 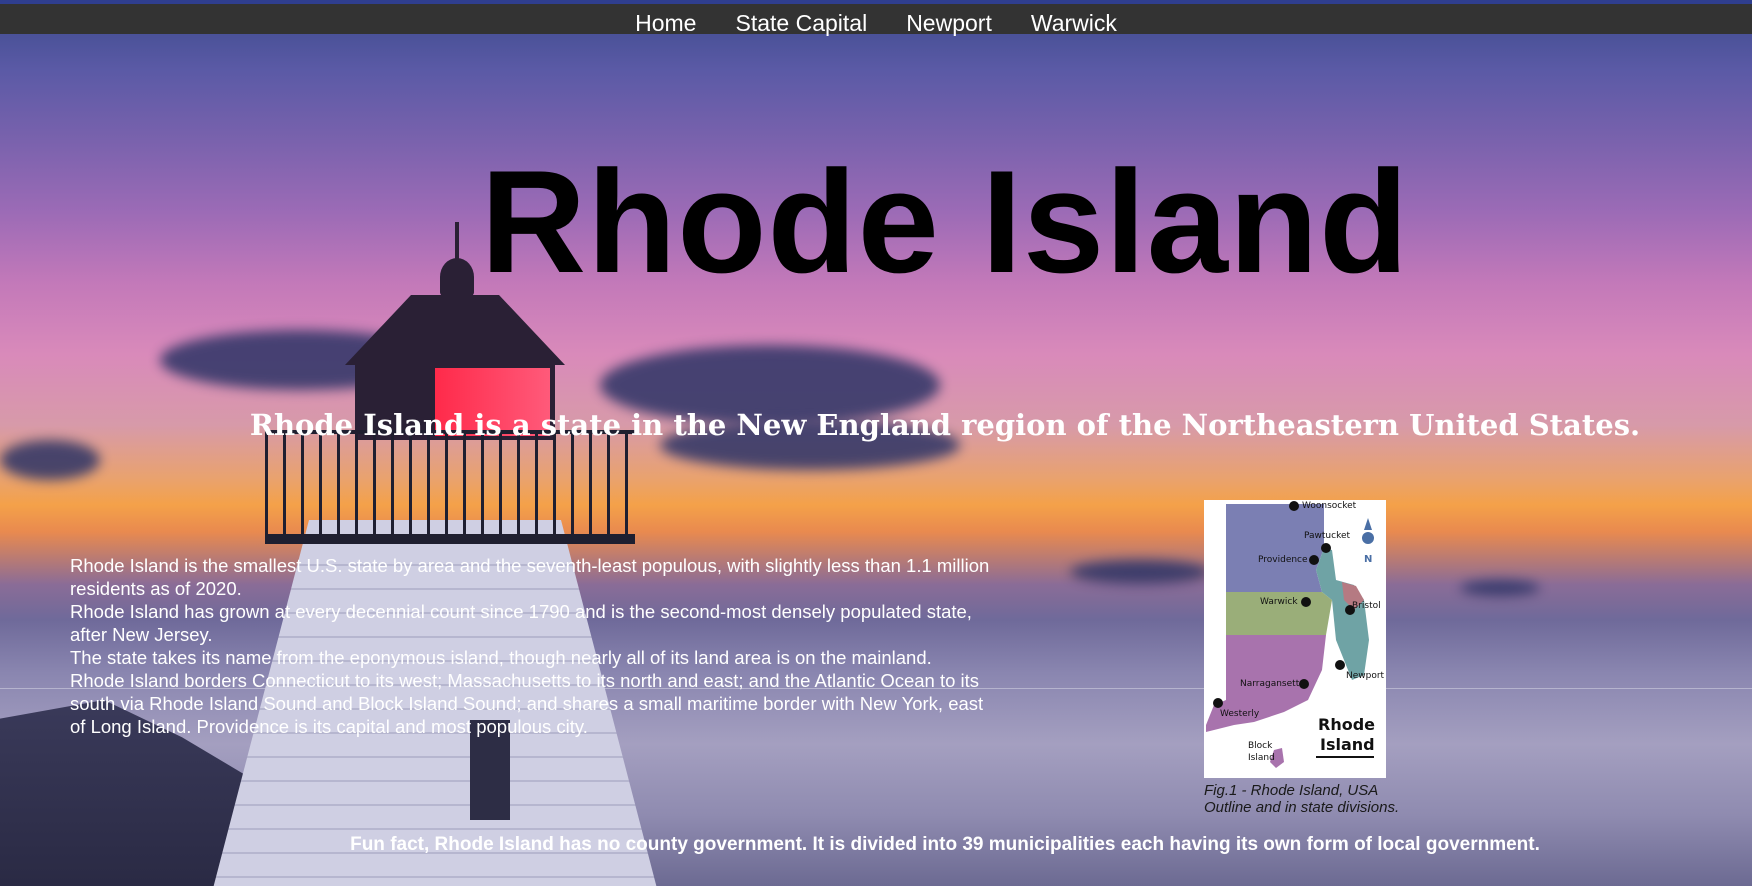 What do you see at coordinates (1291, 790) in the screenshot?
I see `map-caption-line1: Fig.1 - Rhode Island, USA` at bounding box center [1291, 790].